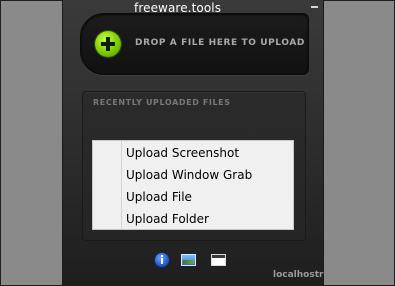 This screenshot has height=286, width=395. I want to click on menu-item-label: Upload Folder, so click(167, 219).